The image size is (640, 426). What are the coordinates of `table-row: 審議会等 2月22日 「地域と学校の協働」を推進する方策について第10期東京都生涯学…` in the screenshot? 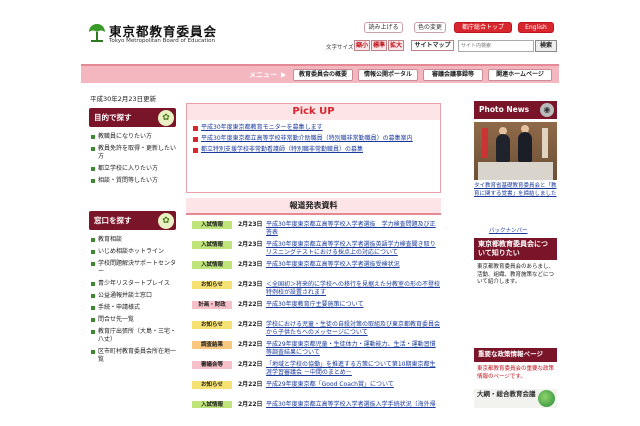 It's located at (313, 369).